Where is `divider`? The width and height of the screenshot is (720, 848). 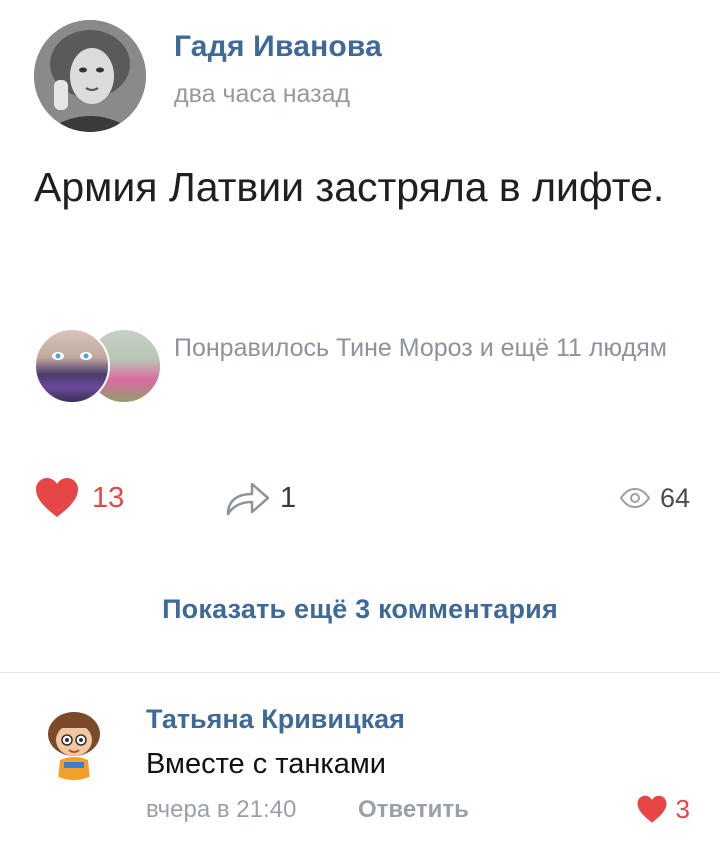
divider is located at coordinates (360, 672).